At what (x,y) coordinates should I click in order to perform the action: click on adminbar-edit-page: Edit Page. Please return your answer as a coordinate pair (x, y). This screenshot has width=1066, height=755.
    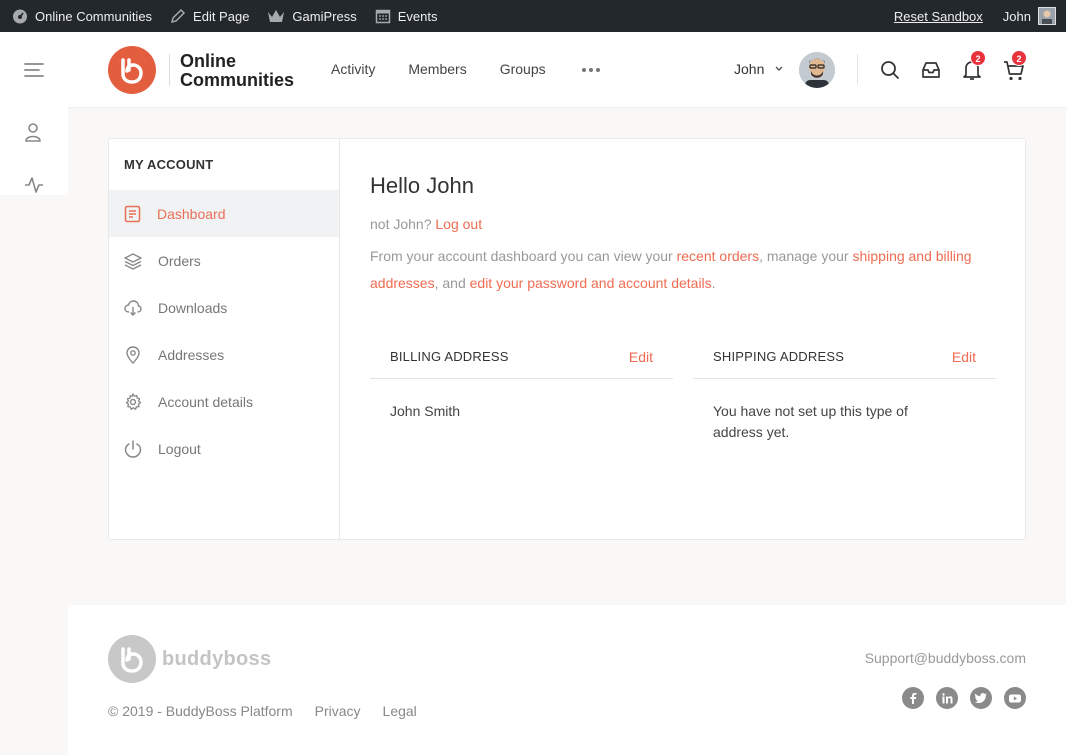
    Looking at the image, I should click on (209, 16).